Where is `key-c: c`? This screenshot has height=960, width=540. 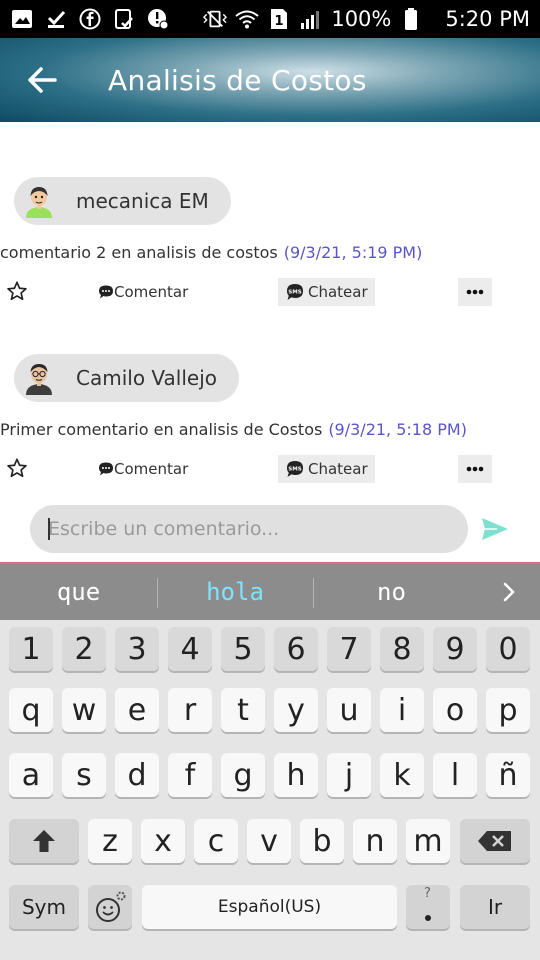
key-c: c is located at coordinates (216, 841).